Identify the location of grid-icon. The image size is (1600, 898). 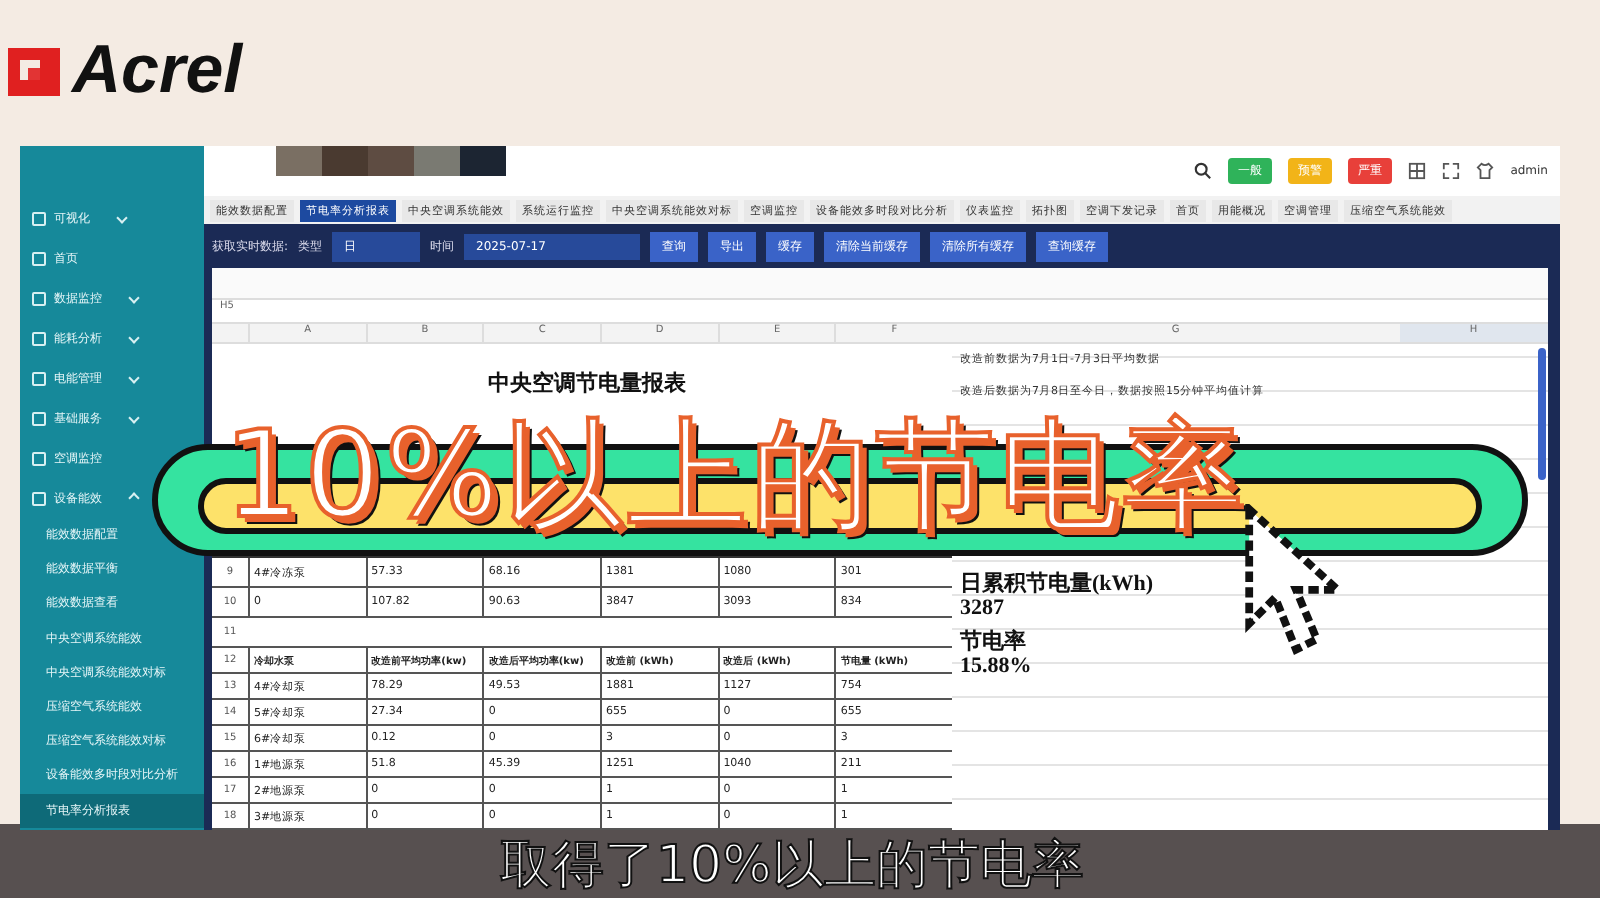
(1417, 171).